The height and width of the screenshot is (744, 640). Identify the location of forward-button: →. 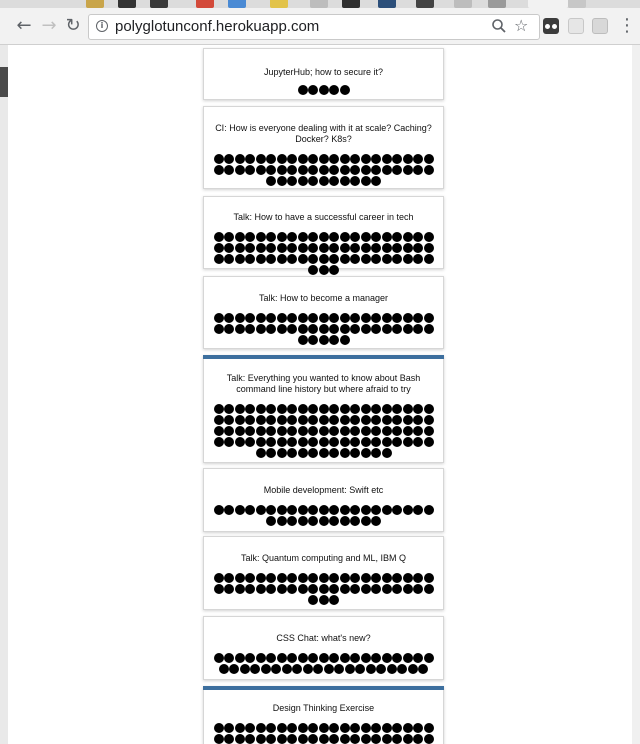
(49, 26).